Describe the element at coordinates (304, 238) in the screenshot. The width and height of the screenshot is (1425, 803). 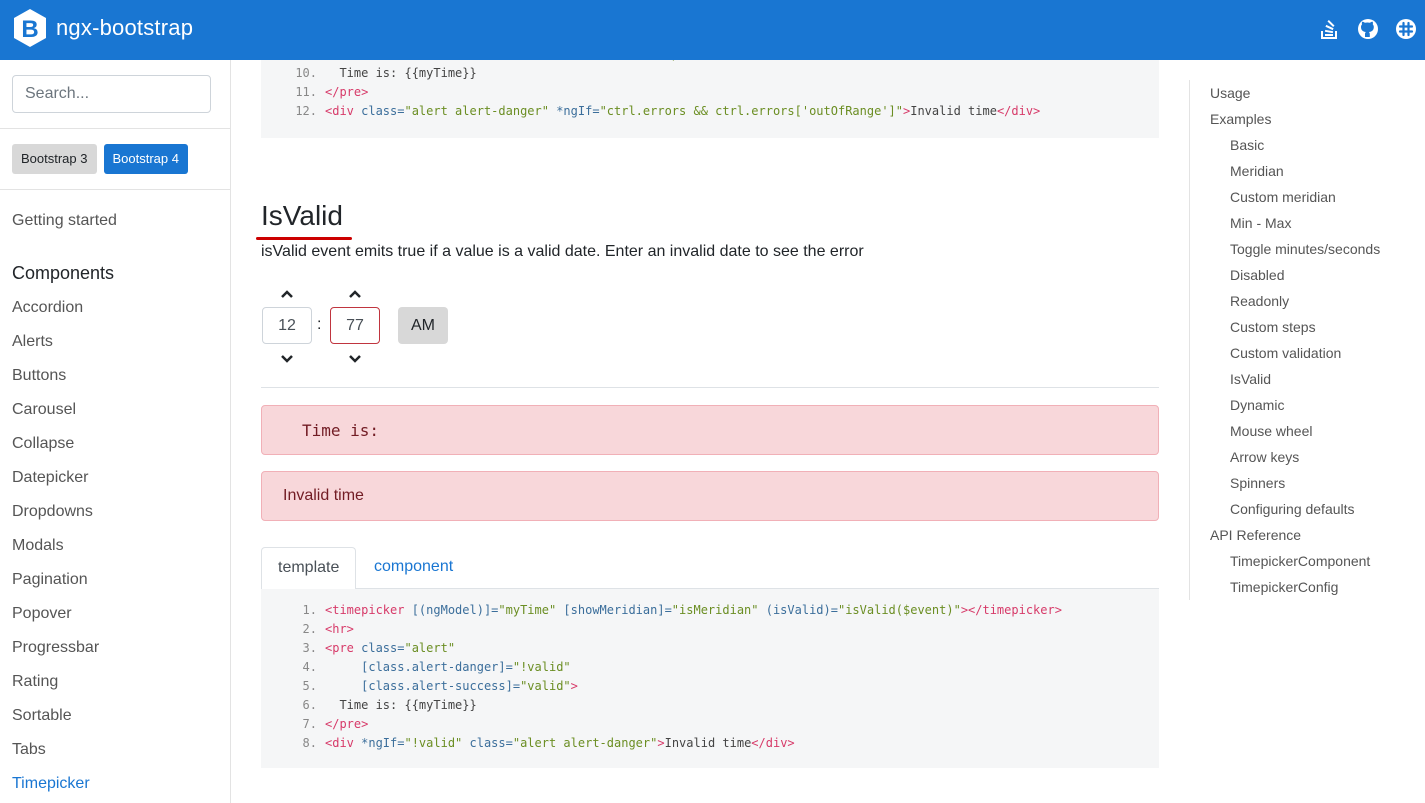
I see `title-underline` at that location.